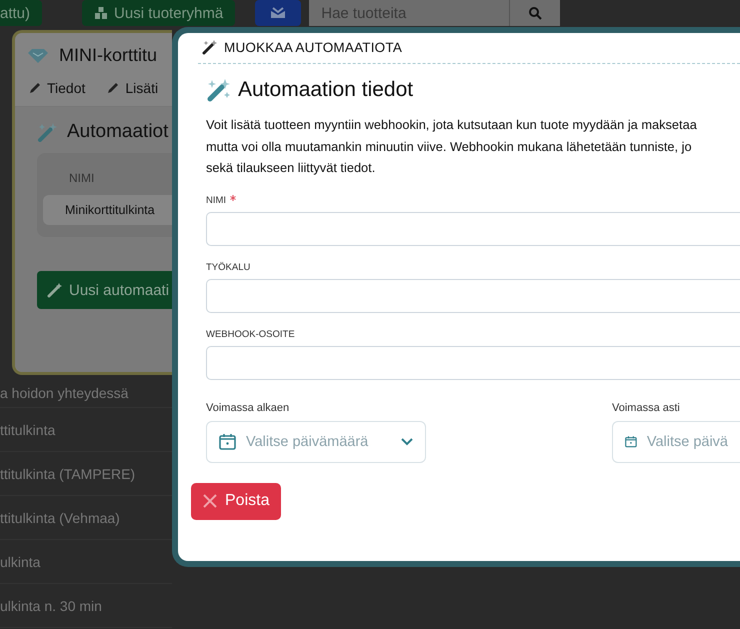 The height and width of the screenshot is (629, 740). Describe the element at coordinates (86, 606) in the screenshot. I see `product-row: ulkinta n. 30 min` at that location.